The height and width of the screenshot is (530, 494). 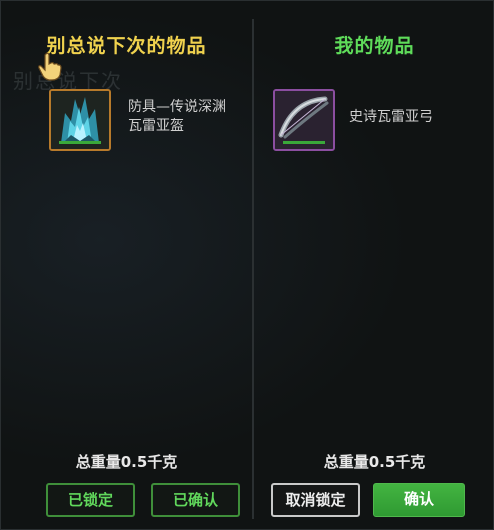 I want to click on confirmed-status-button: 已确认, so click(x=195, y=500).